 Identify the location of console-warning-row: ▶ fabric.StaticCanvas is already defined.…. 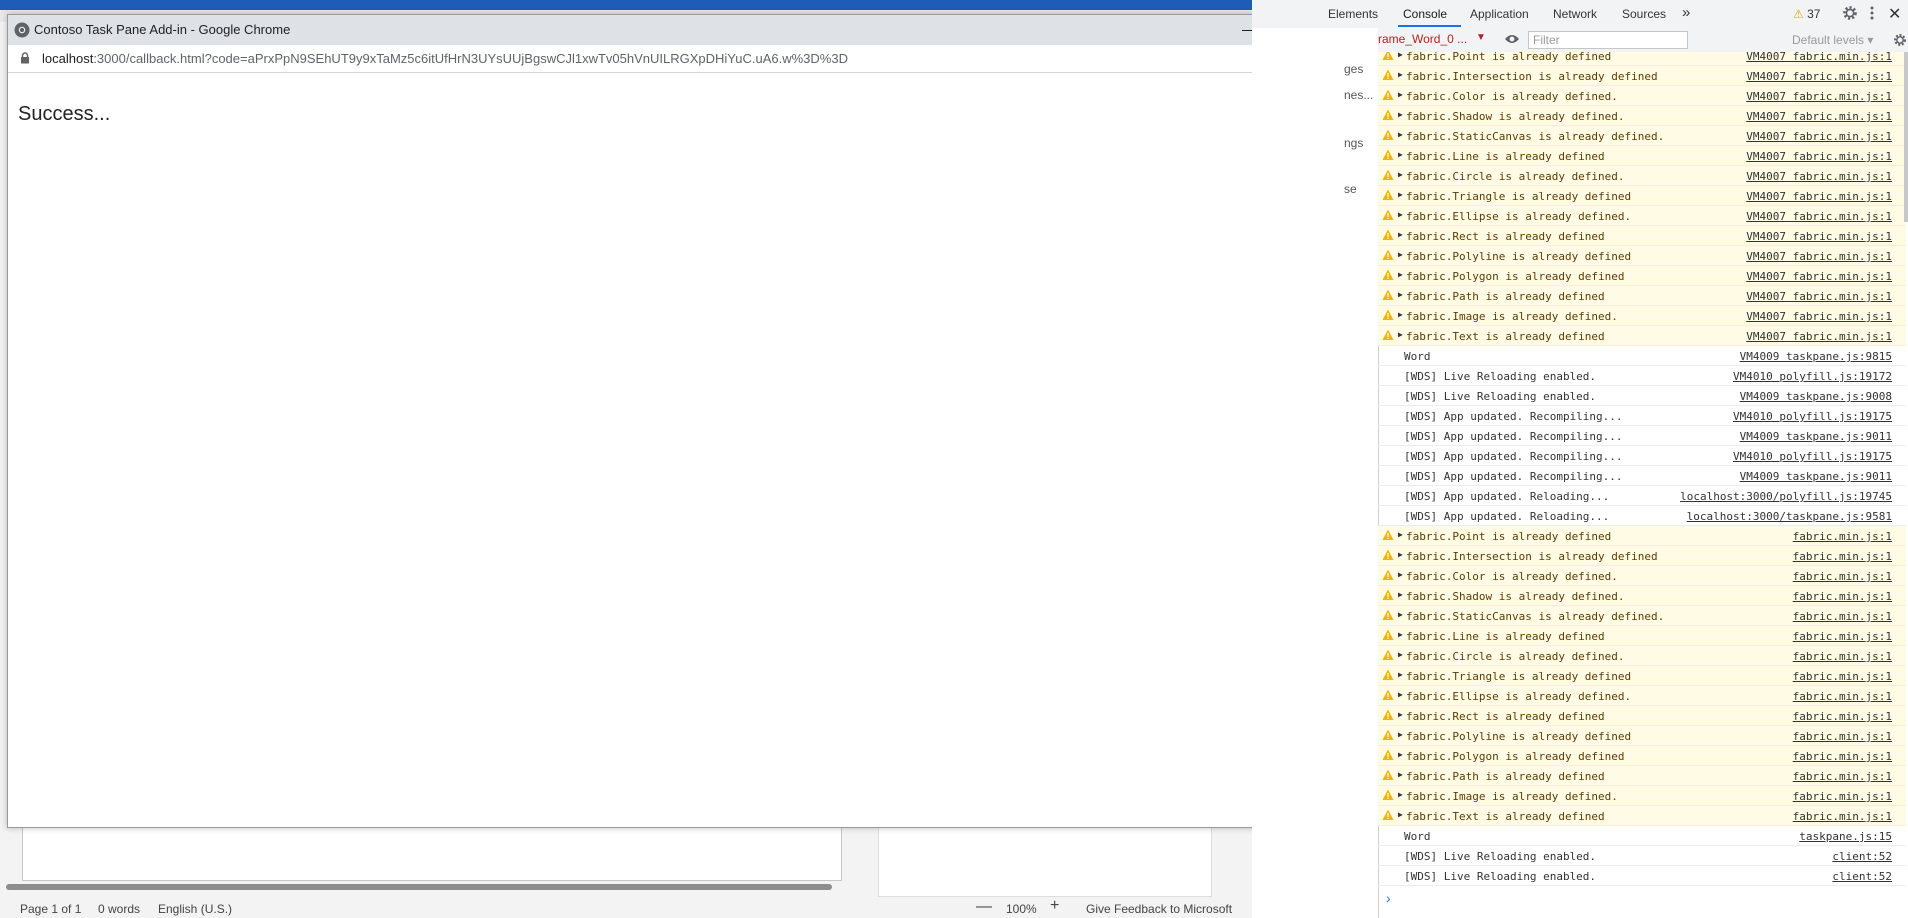
(1642, 616).